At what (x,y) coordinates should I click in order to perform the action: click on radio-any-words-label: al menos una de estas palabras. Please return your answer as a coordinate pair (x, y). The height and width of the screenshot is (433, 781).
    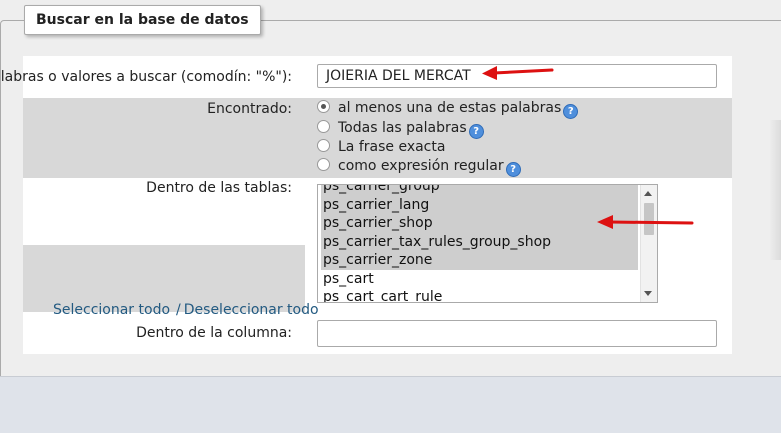
    Looking at the image, I should click on (450, 108).